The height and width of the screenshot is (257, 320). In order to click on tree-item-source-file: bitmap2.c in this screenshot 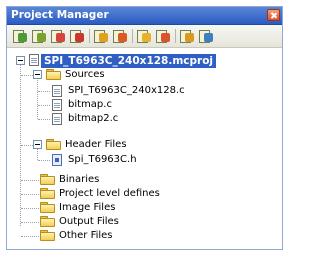, I will do `click(145, 119)`.